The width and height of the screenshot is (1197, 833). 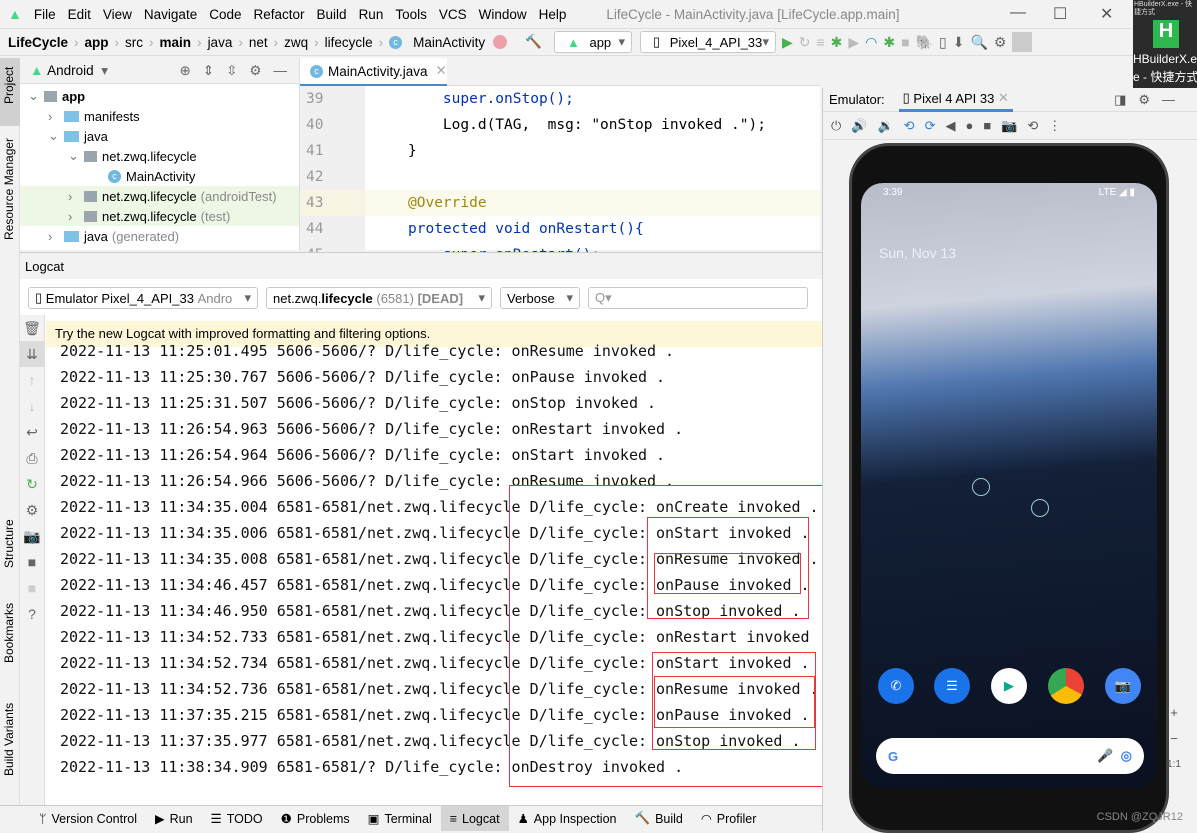 I want to click on tab-mainactivity: c MainActivity.java ✕, so click(x=373, y=72).